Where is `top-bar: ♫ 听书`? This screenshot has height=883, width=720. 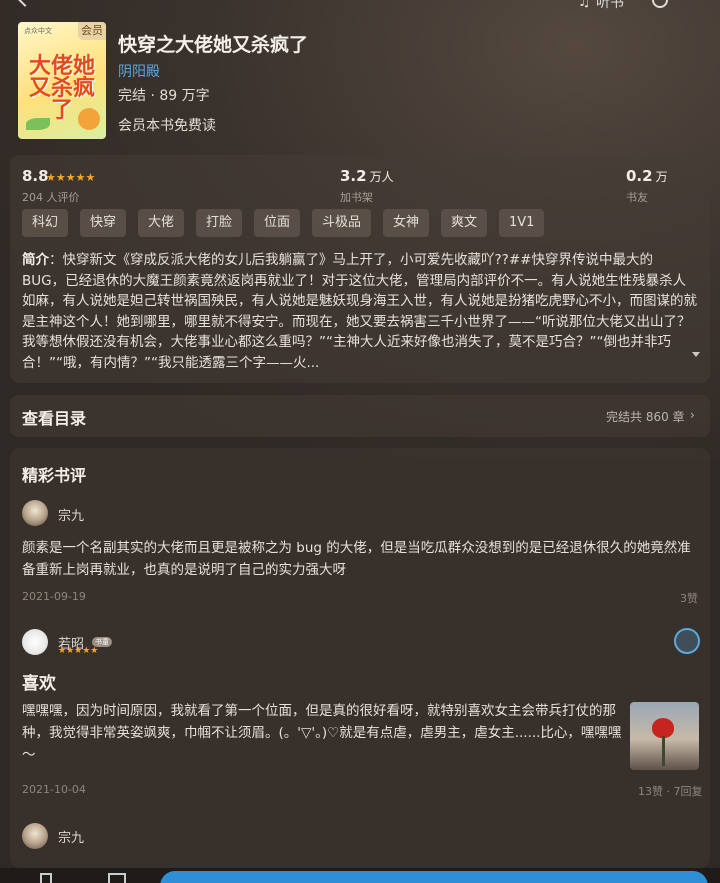 top-bar: ♫ 听书 is located at coordinates (360, 7).